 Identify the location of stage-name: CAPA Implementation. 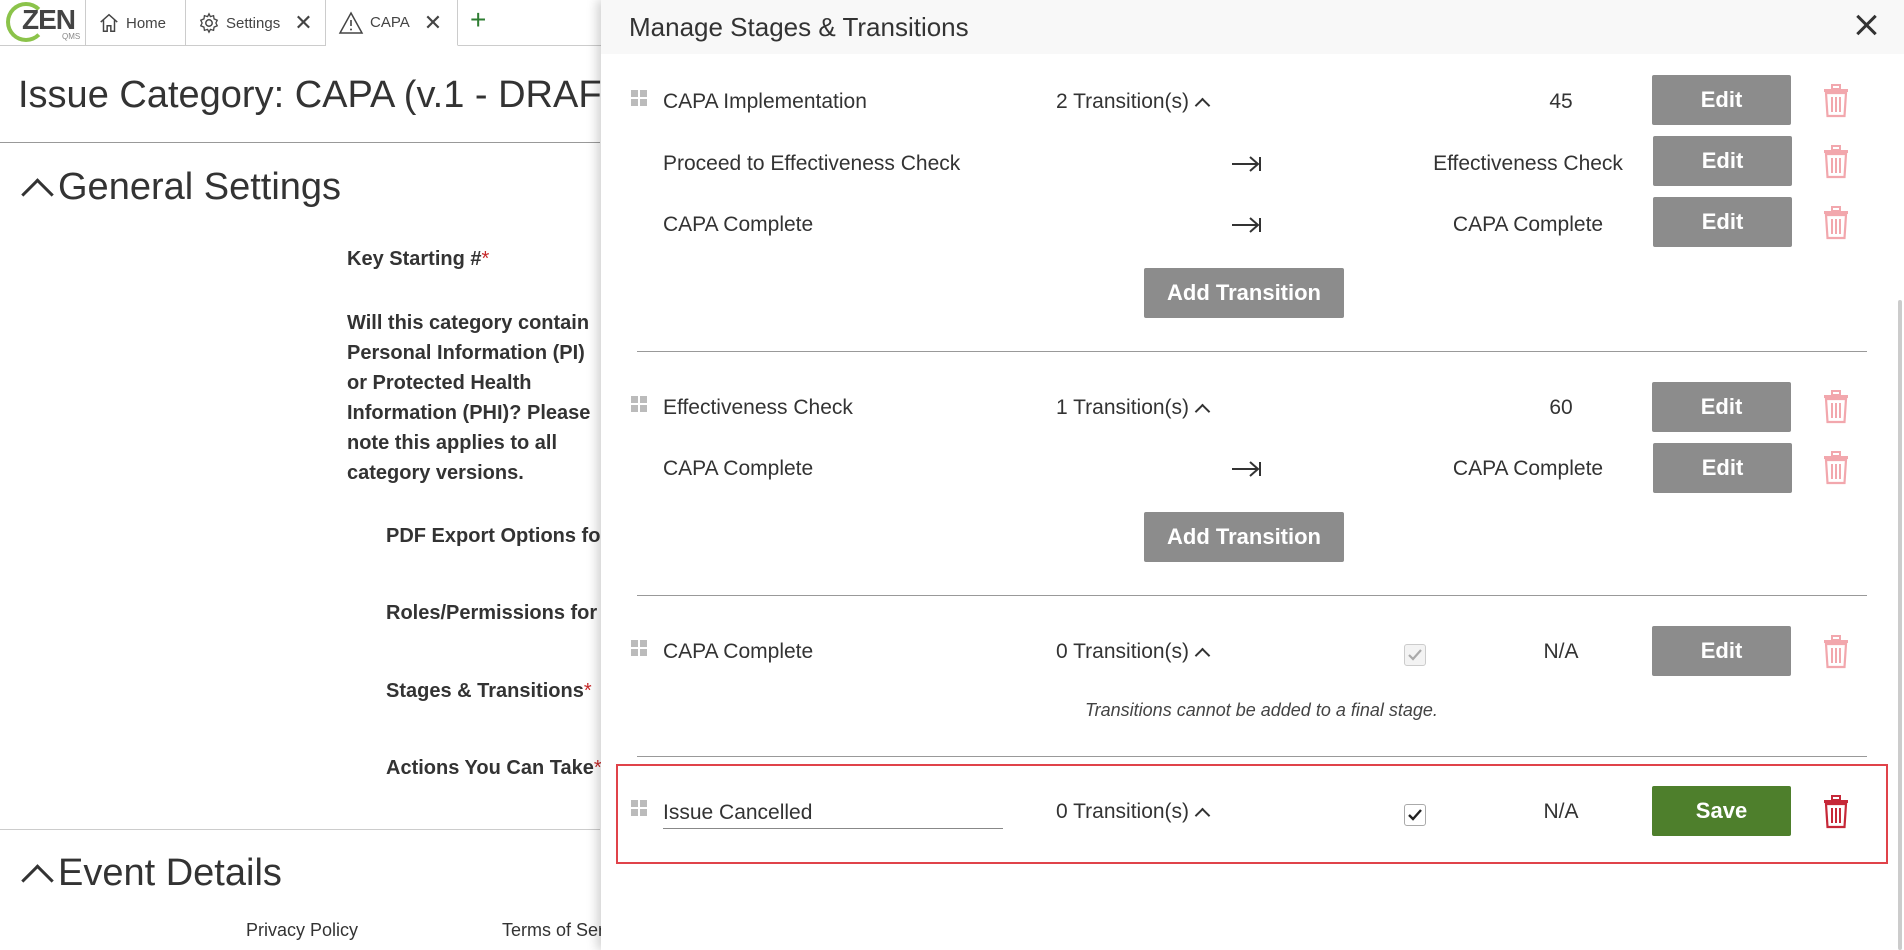
(765, 101).